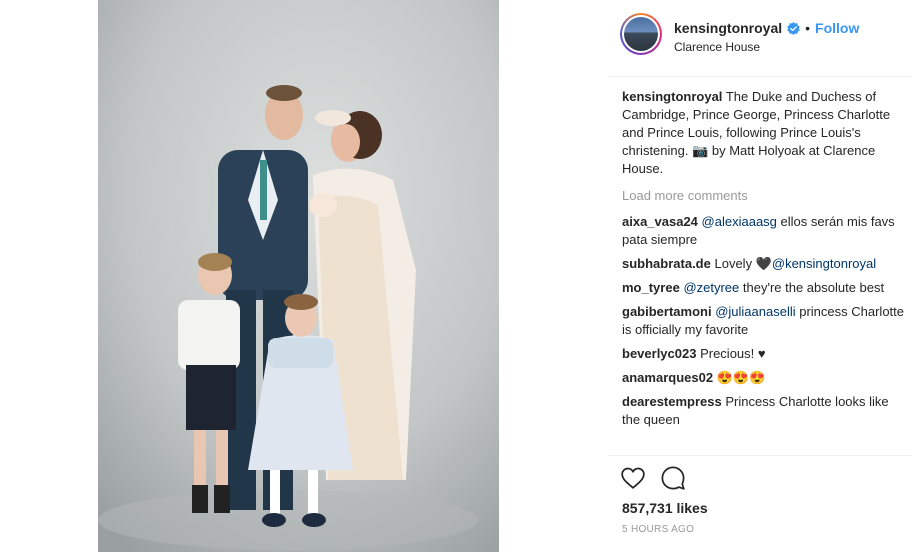 The height and width of the screenshot is (552, 912). I want to click on avatar, so click(641, 34).